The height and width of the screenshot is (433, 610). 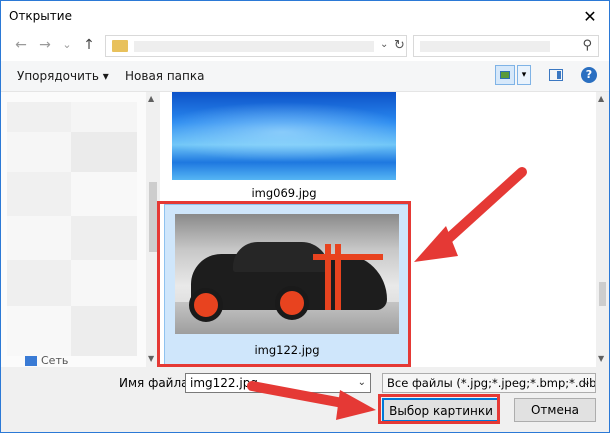 I want to click on command-bar: Упорядочить ▾ Новая папка ▾ ?, so click(x=305, y=76).